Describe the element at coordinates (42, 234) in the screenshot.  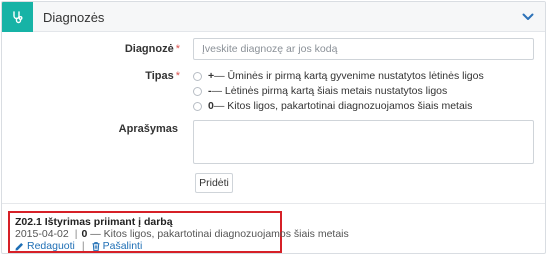
I see `entry-date: 2015-04-02` at that location.